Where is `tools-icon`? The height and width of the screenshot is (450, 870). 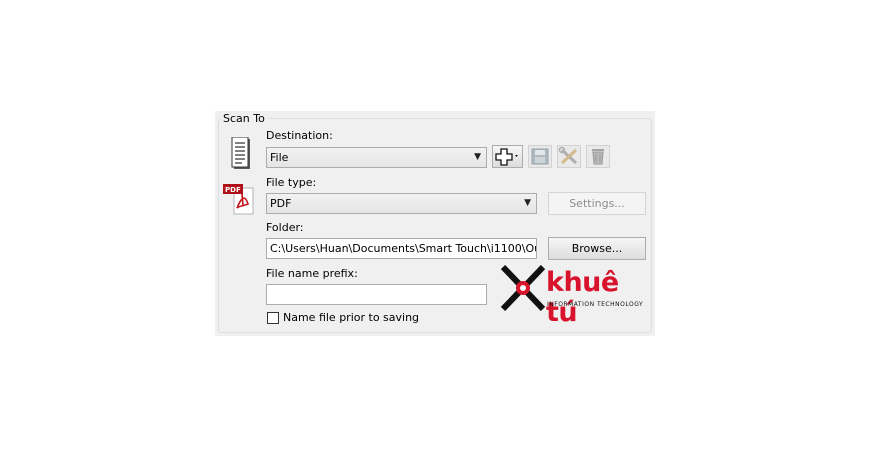
tools-icon is located at coordinates (568, 155).